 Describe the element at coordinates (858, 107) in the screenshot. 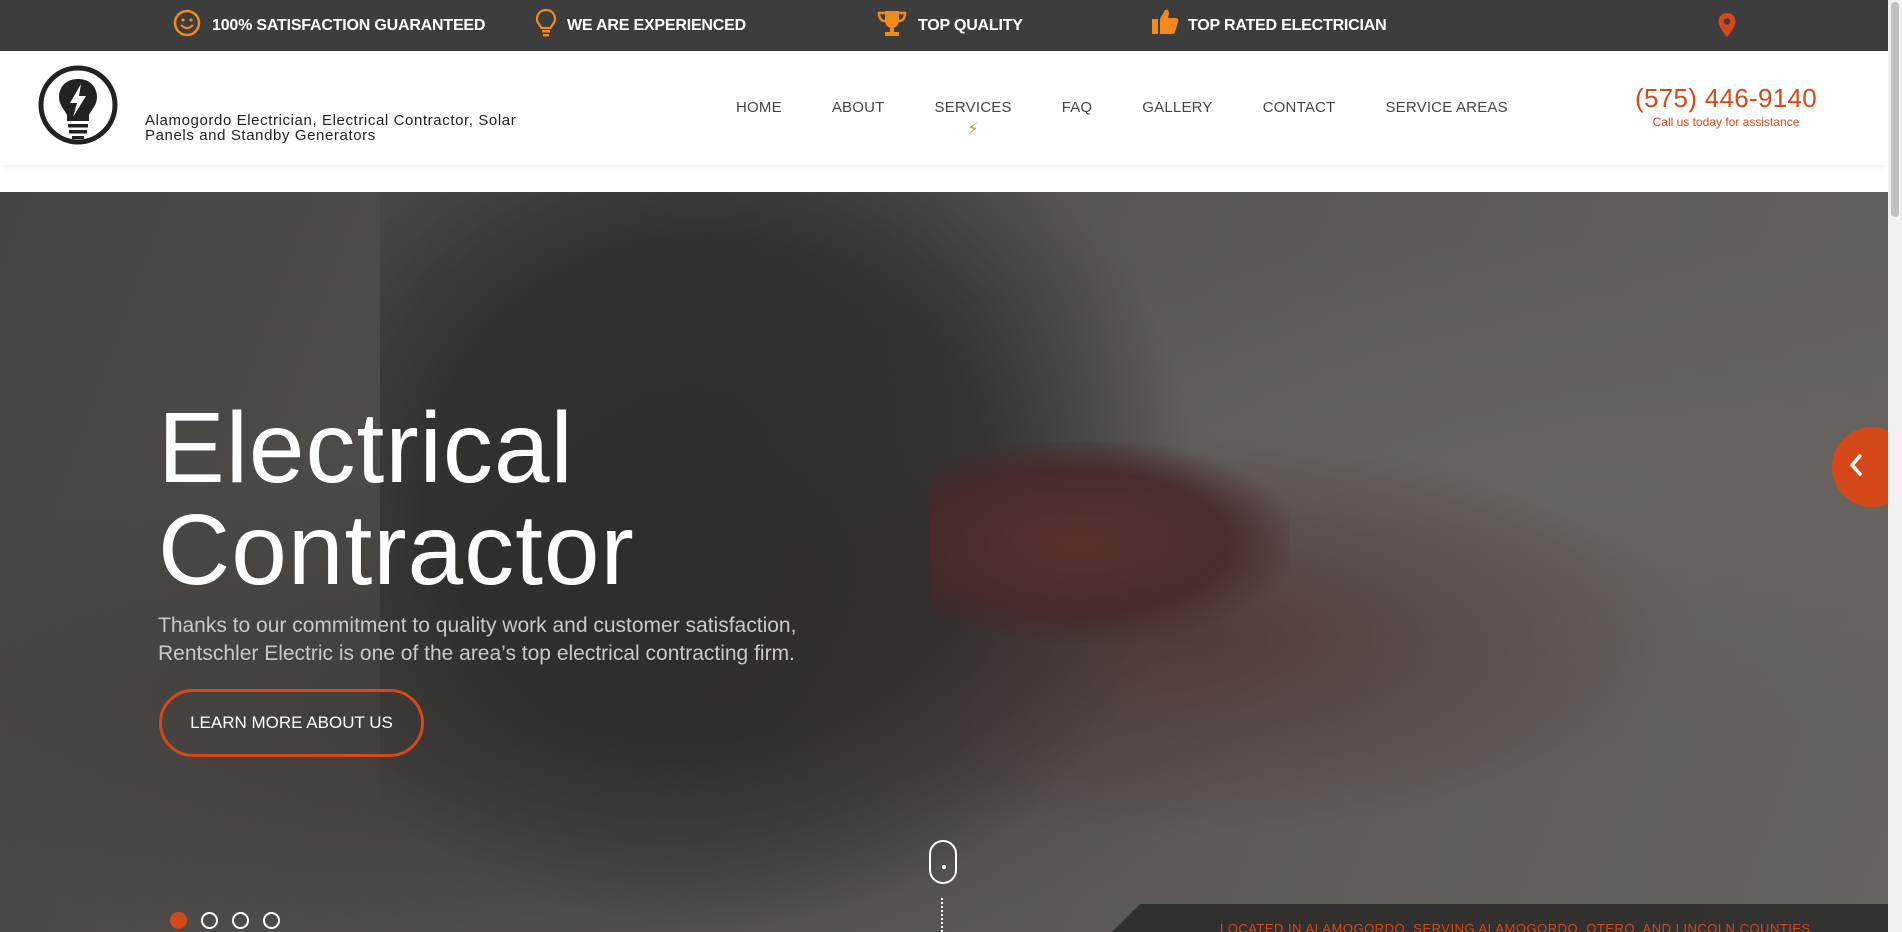

I see `nav-about: ABOUT` at that location.